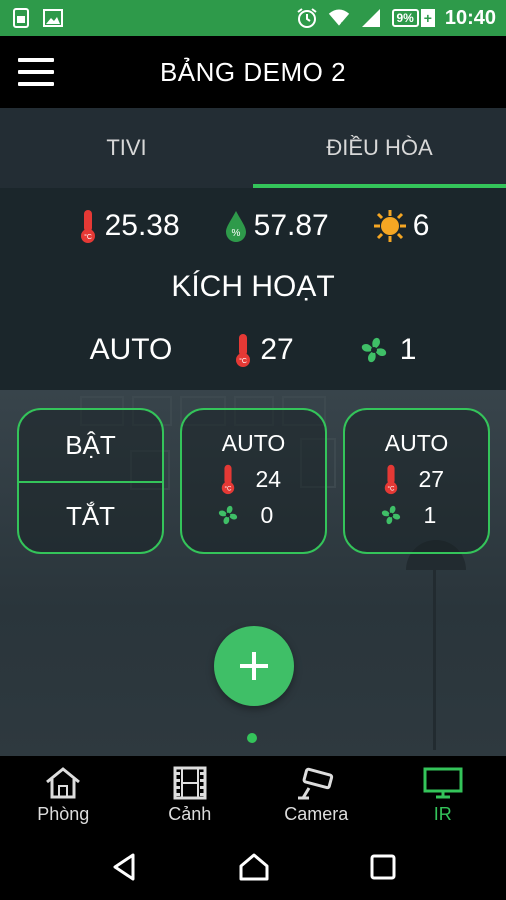 The height and width of the screenshot is (900, 506). Describe the element at coordinates (316, 813) in the screenshot. I see `nav-label: Camera` at that location.